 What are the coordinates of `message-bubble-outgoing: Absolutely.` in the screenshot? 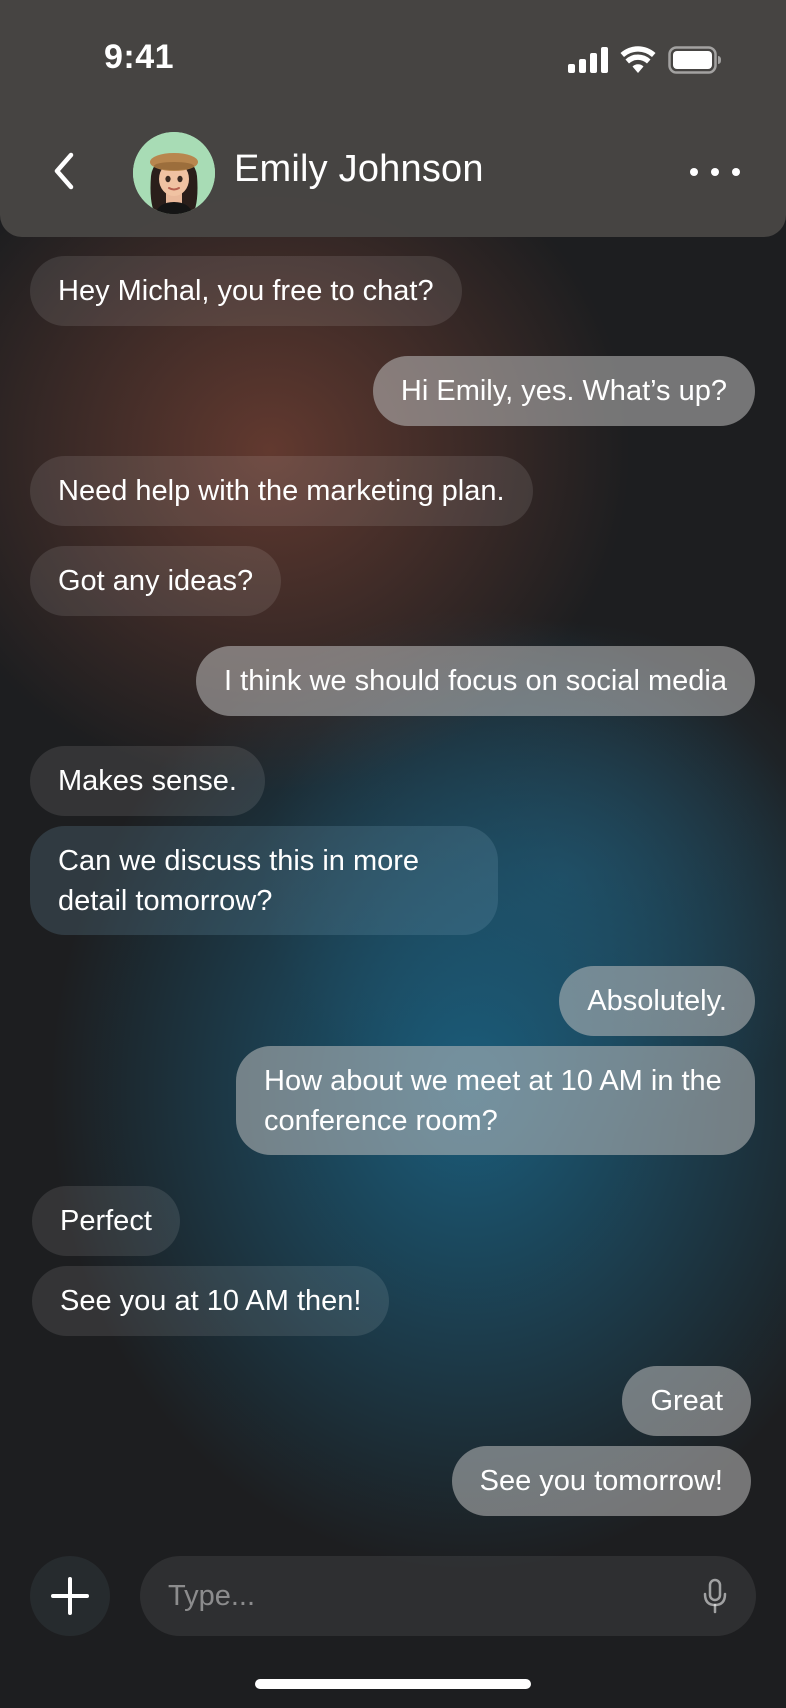 It's located at (657, 1001).